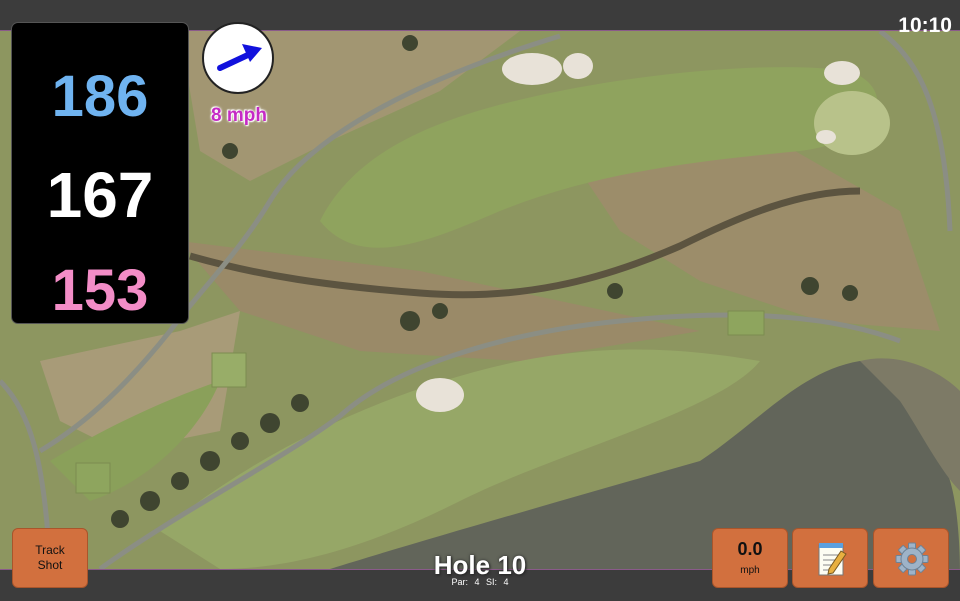  I want to click on gear-icon, so click(912, 559).